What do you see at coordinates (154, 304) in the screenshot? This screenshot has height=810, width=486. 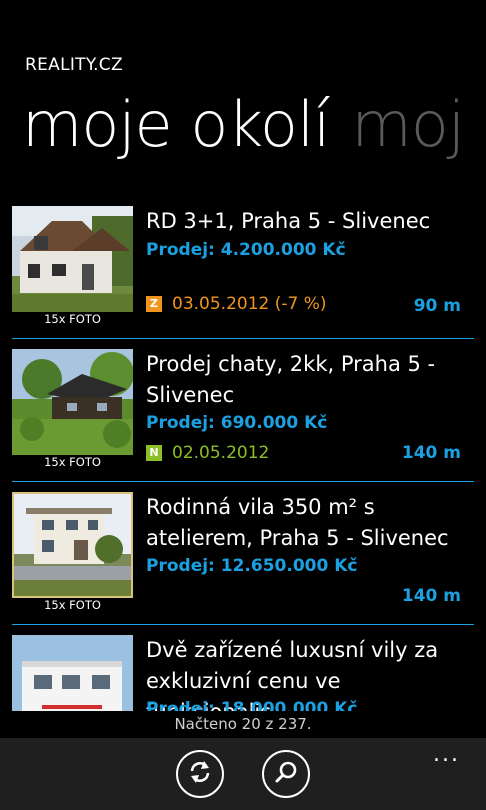 I see `status-badge: Z` at bounding box center [154, 304].